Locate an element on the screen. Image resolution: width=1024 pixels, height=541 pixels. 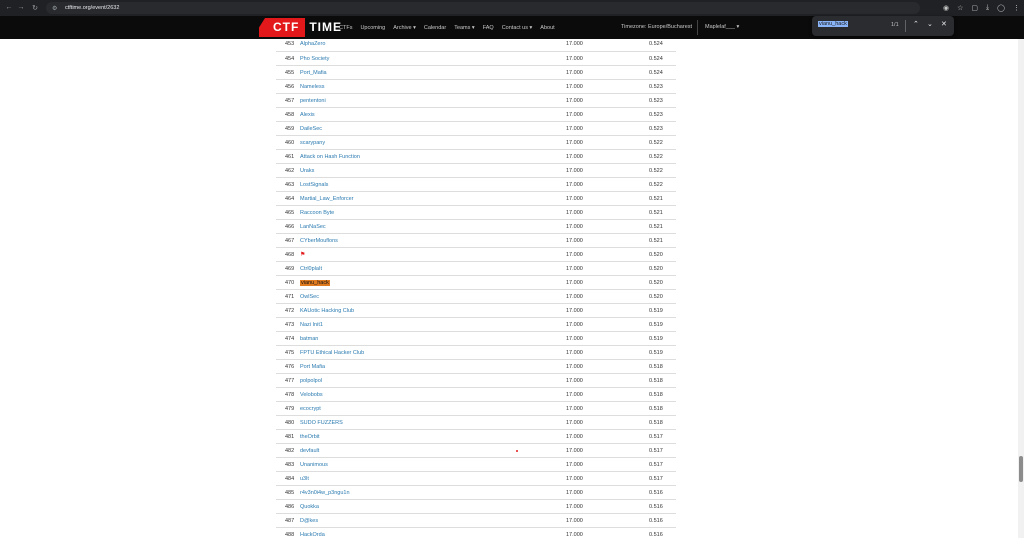
team-link: Martial_Law_Enforcer is located at coordinates (327, 199).